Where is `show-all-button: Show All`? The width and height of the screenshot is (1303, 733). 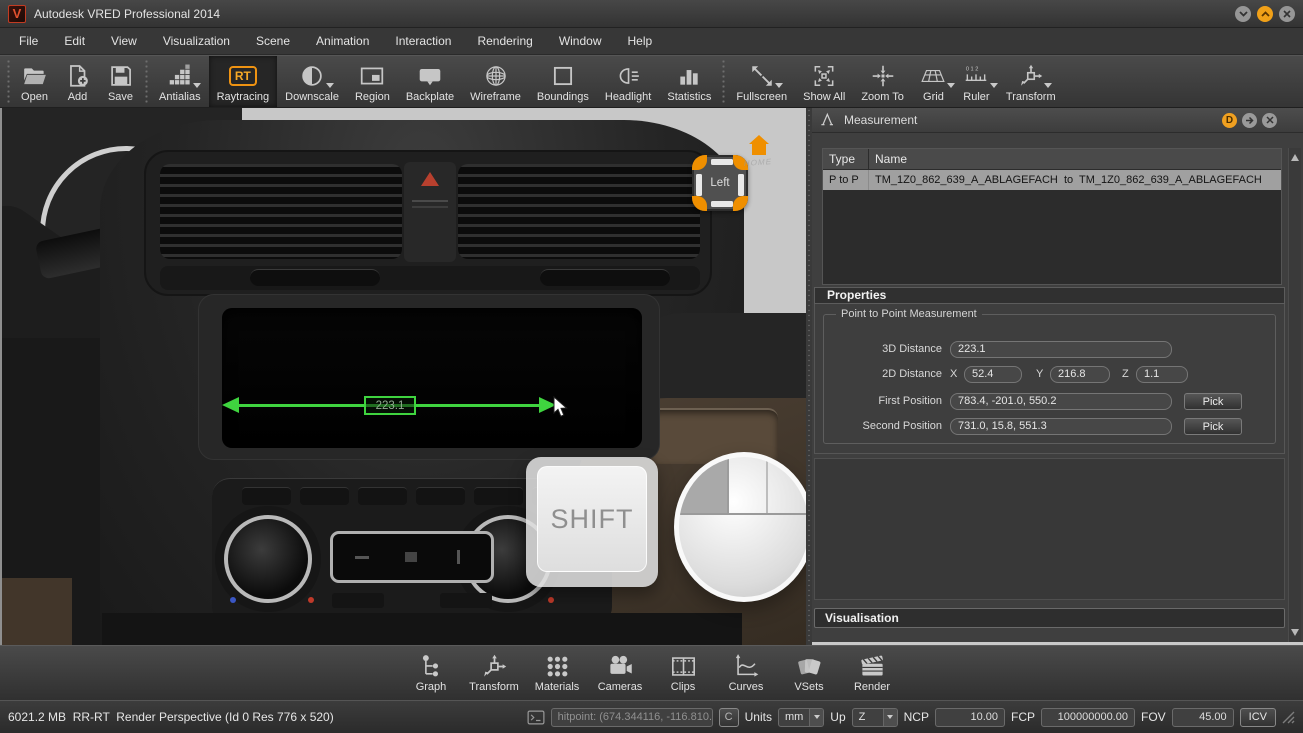
show-all-button: Show All is located at coordinates (824, 81).